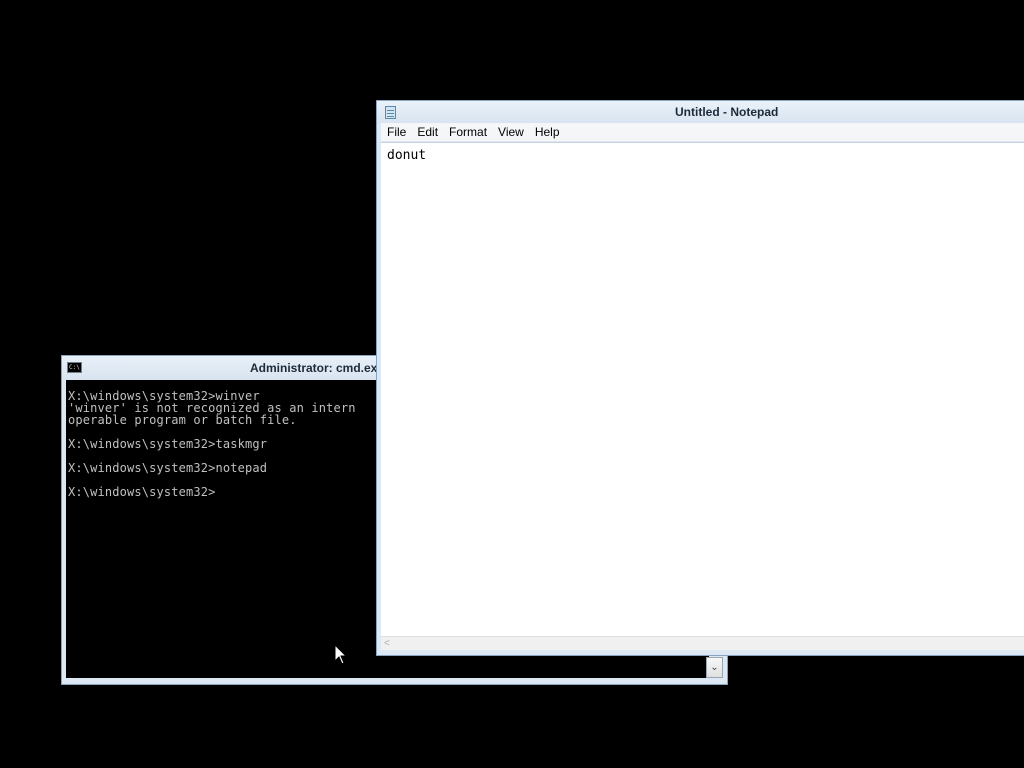 The image size is (1024, 768). I want to click on menu-view: View, so click(510, 132).